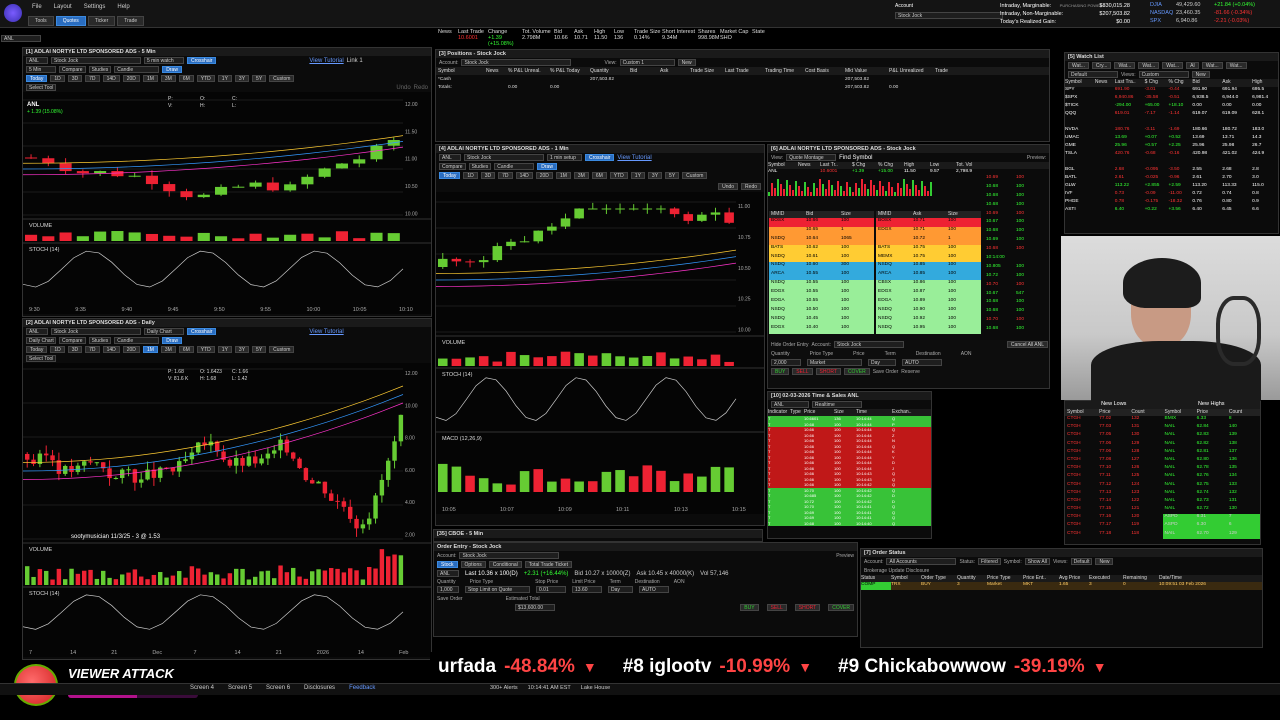 This screenshot has width=1280, height=720. Describe the element at coordinates (1114, 461) in the screenshot. I see `lh-row: CTGH 77.08 127` at that location.